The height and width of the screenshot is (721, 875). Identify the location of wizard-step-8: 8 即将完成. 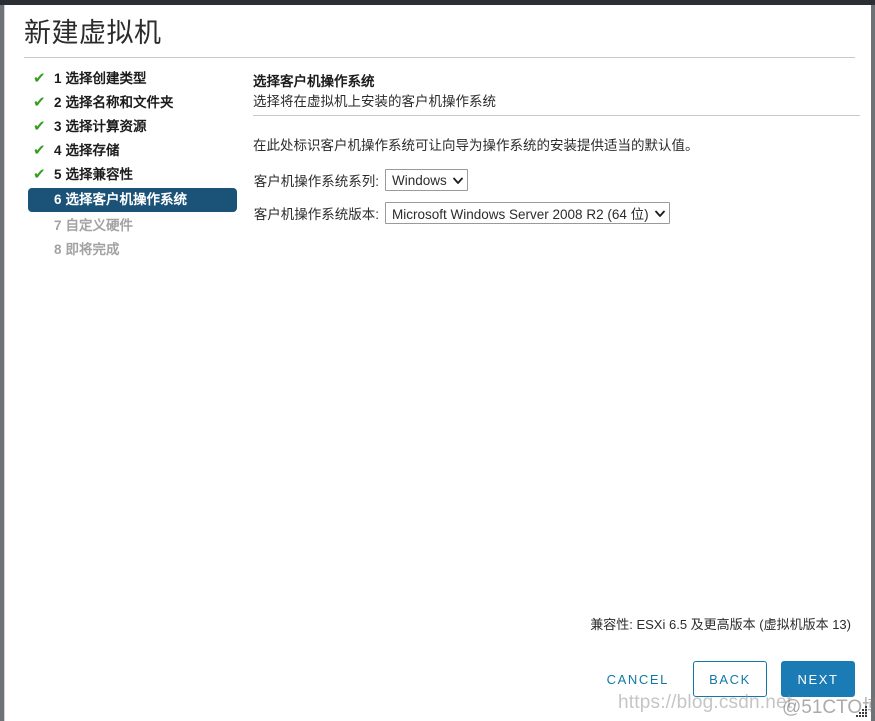
(137, 250).